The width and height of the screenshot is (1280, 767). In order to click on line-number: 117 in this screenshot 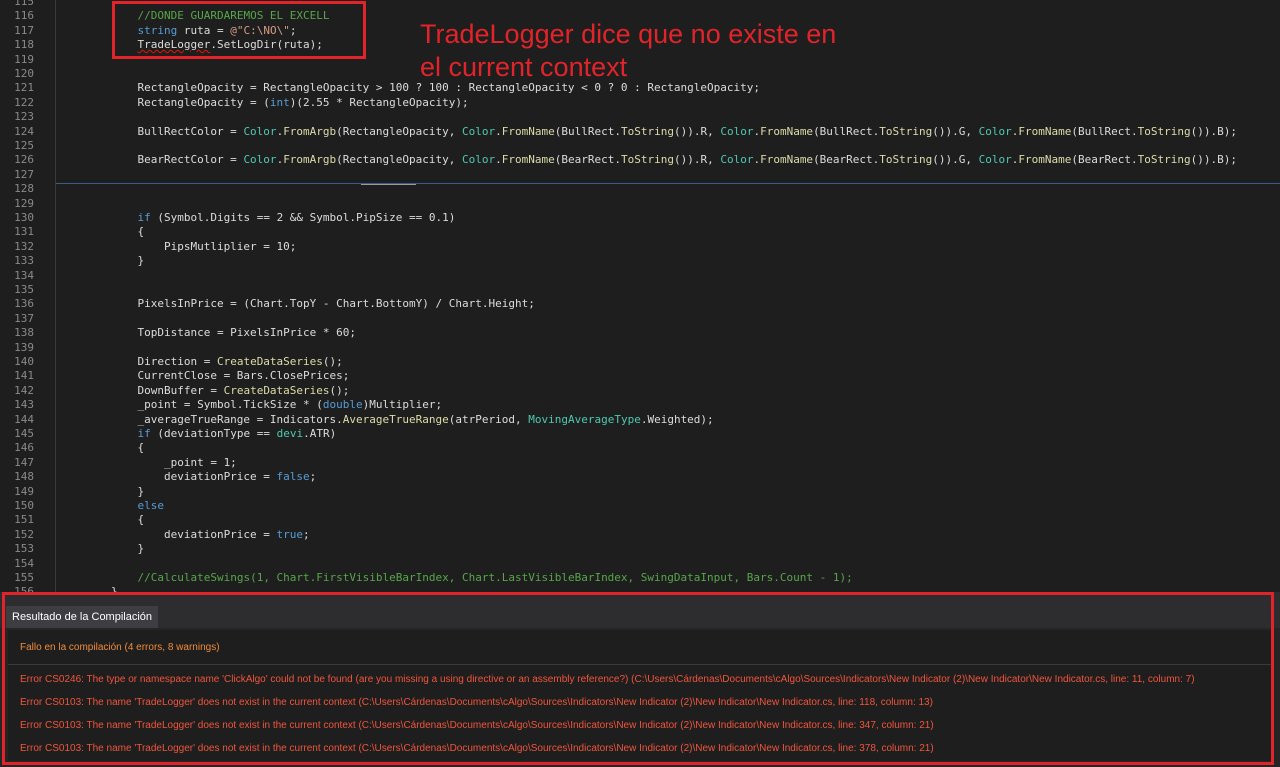, I will do `click(24, 30)`.